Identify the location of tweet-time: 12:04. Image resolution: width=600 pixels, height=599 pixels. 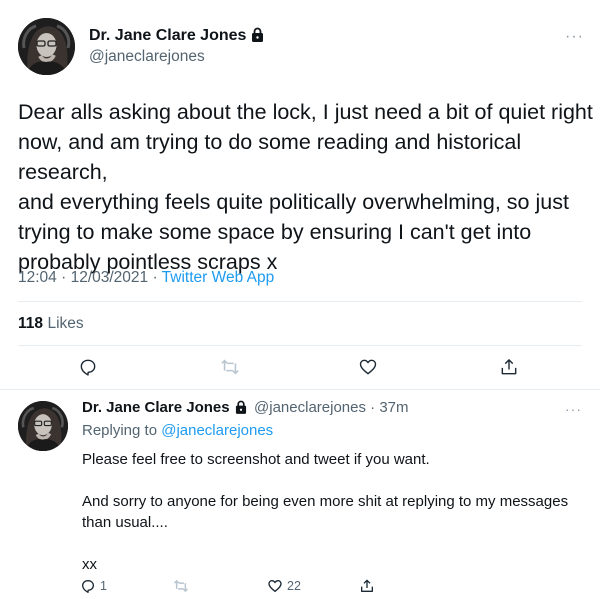
(37, 277).